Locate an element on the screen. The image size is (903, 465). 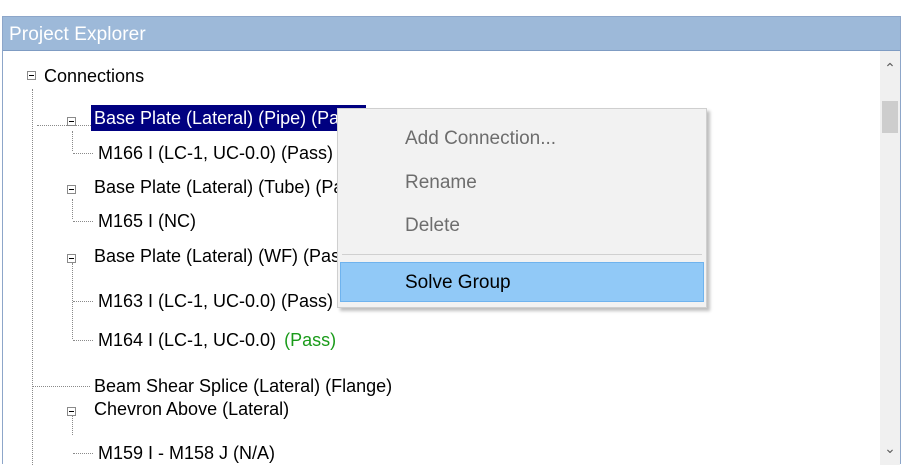
tree-node: Chevron Above (Lateral) is located at coordinates (191, 409).